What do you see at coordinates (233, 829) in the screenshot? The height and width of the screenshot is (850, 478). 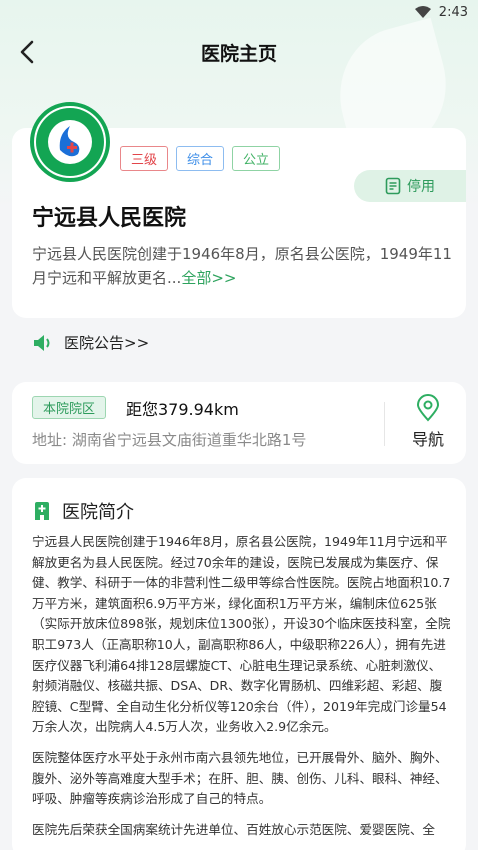 I see `intro-paragraph: 医院先后荣获全国病案统计先进单位、百姓放心示范医院、爱婴医院、全` at bounding box center [233, 829].